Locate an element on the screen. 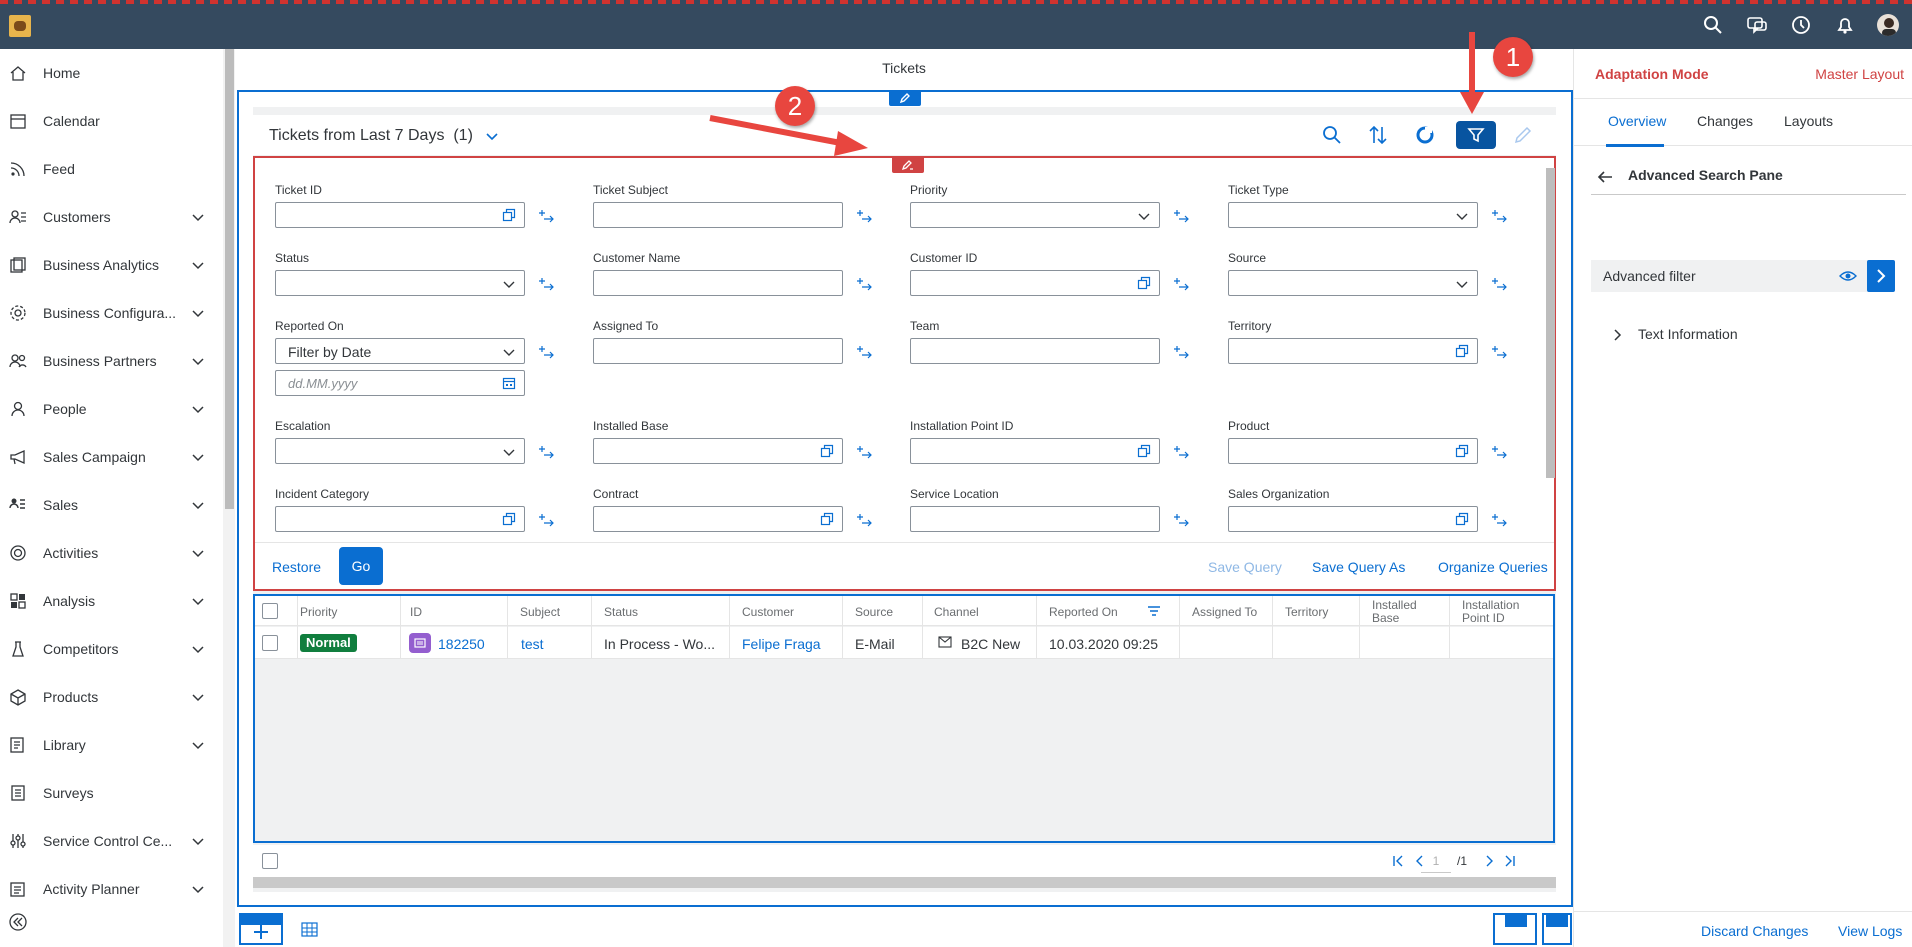 The image size is (1912, 947). sidebar-item-people: People is located at coordinates (111, 409).